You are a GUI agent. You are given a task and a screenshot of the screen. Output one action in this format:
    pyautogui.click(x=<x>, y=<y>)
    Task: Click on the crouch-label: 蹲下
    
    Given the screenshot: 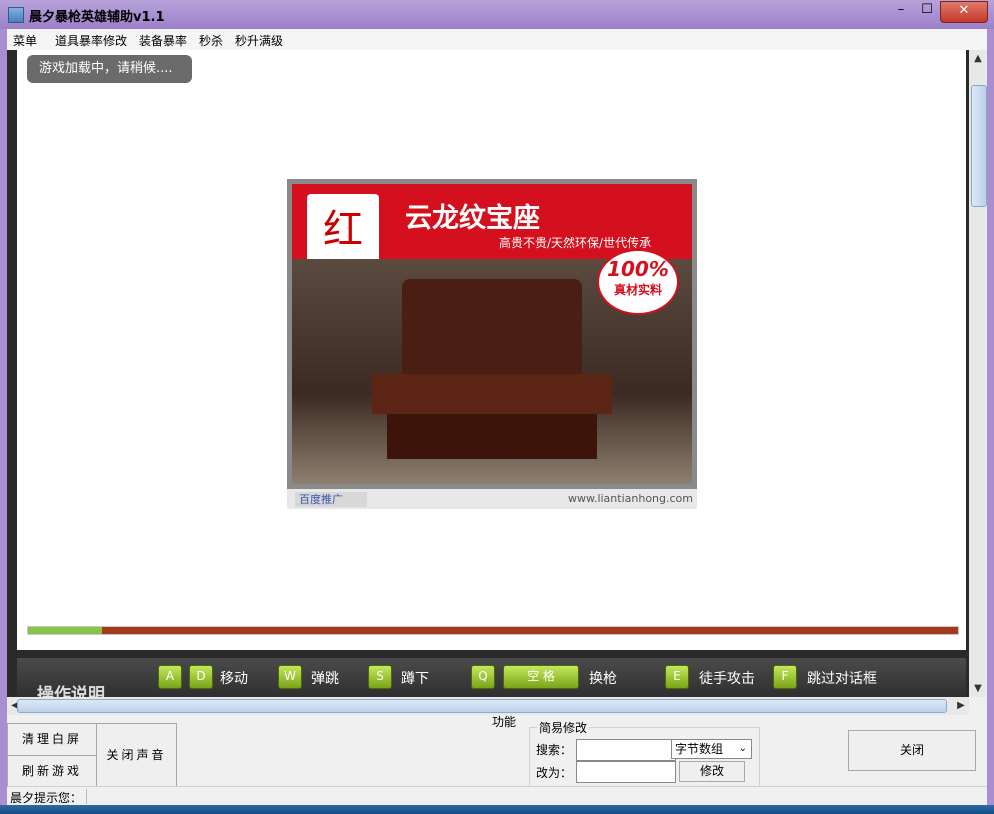 What is the action you would take?
    pyautogui.click(x=415, y=679)
    